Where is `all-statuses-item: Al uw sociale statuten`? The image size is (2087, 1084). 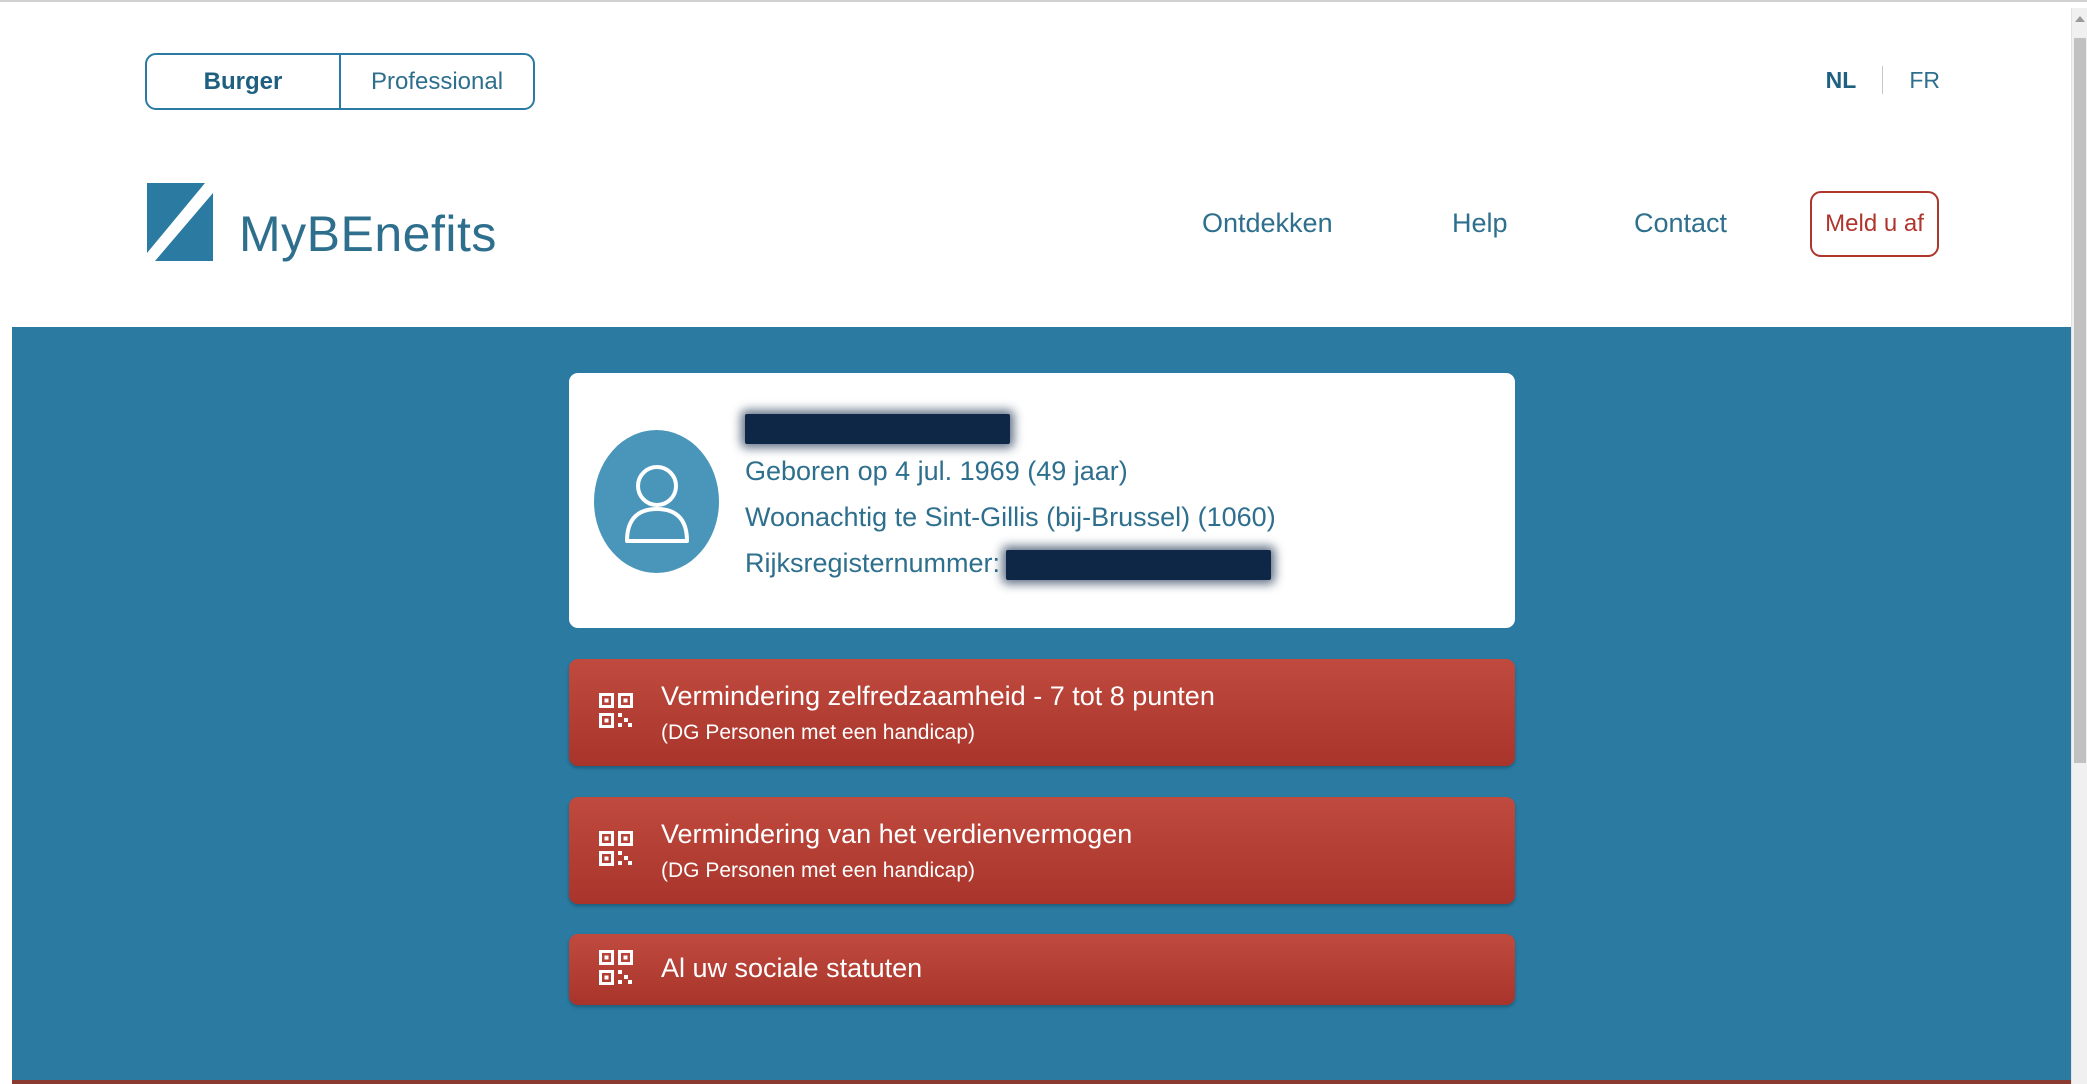 all-statuses-item: Al uw sociale statuten is located at coordinates (1042, 969).